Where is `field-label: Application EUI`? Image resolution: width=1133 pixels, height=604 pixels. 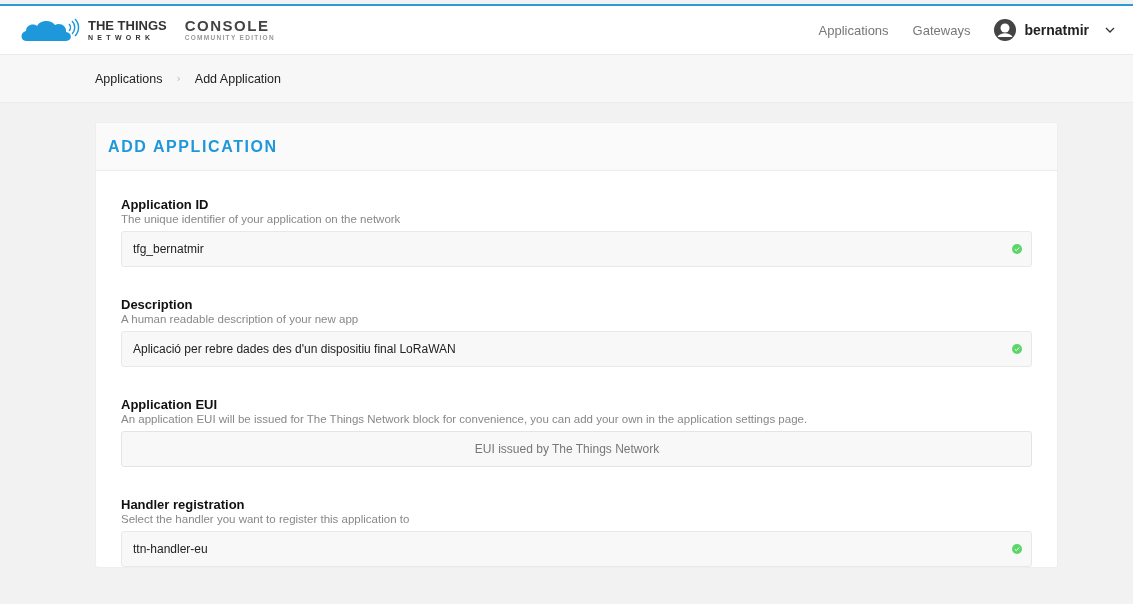
field-label: Application EUI is located at coordinates (170, 404).